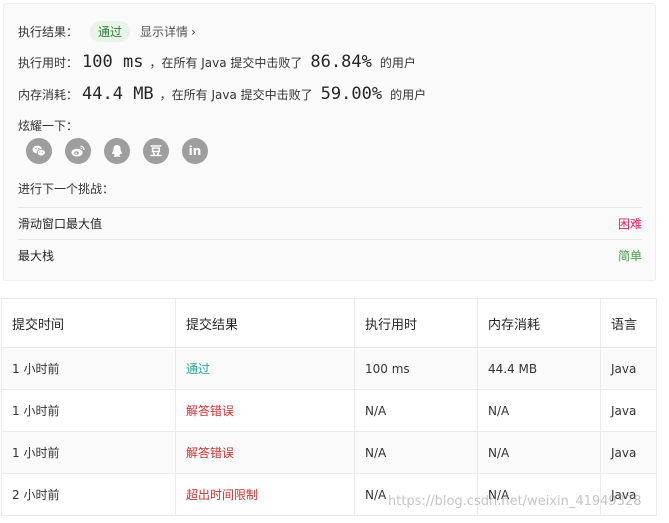  What do you see at coordinates (39, 151) in the screenshot?
I see `wechat-icon` at bounding box center [39, 151].